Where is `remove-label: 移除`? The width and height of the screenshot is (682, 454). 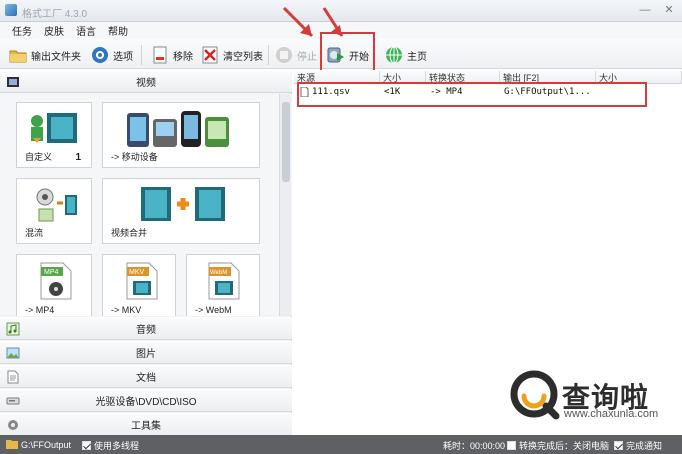
remove-label: 移除 is located at coordinates (183, 57).